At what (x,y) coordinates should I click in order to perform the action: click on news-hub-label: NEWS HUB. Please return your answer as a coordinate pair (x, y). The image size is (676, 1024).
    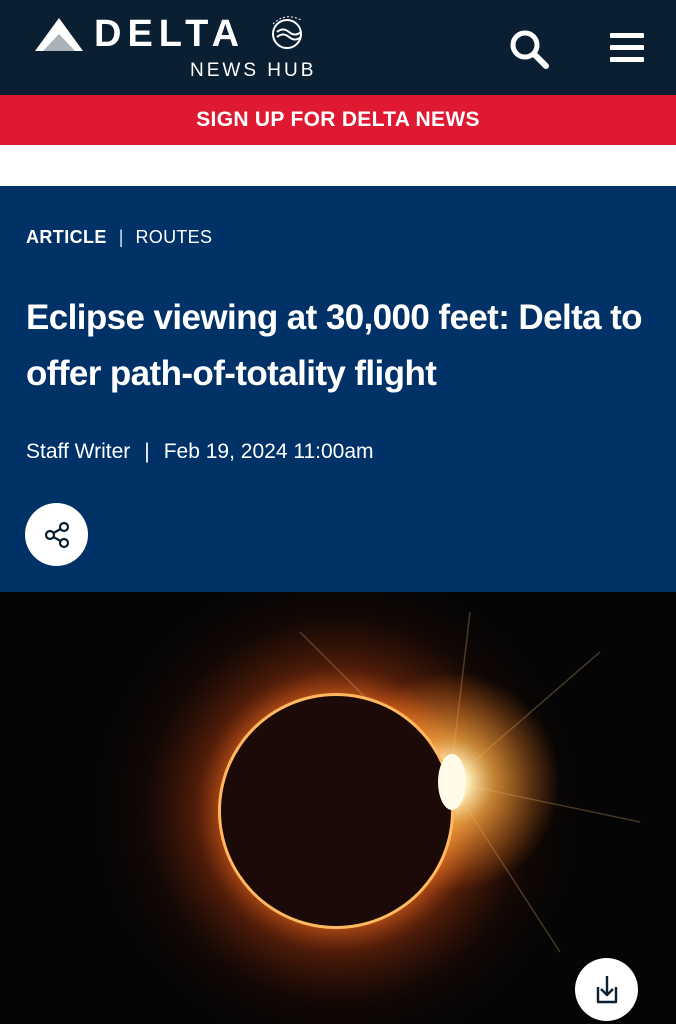
    Looking at the image, I should click on (253, 70).